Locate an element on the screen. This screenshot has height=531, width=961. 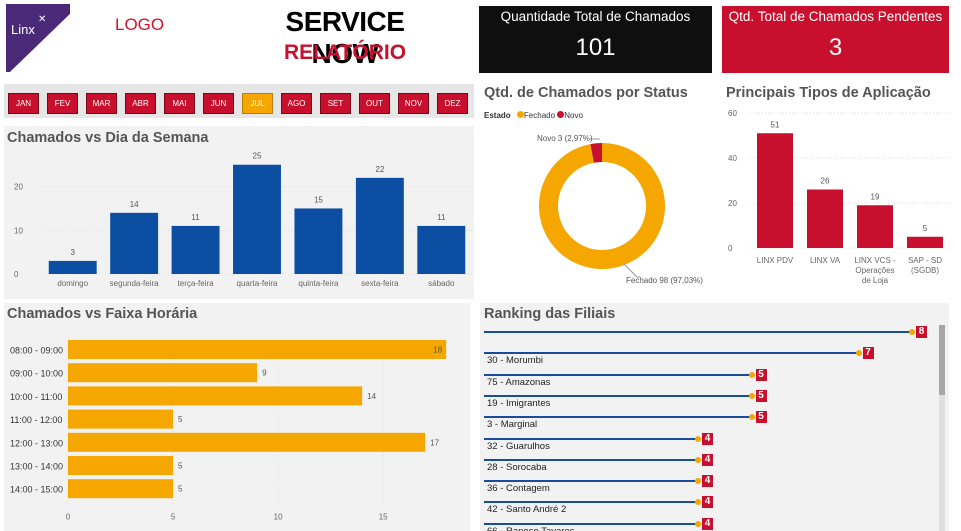
y-tick-label: 40 is located at coordinates (732, 158).